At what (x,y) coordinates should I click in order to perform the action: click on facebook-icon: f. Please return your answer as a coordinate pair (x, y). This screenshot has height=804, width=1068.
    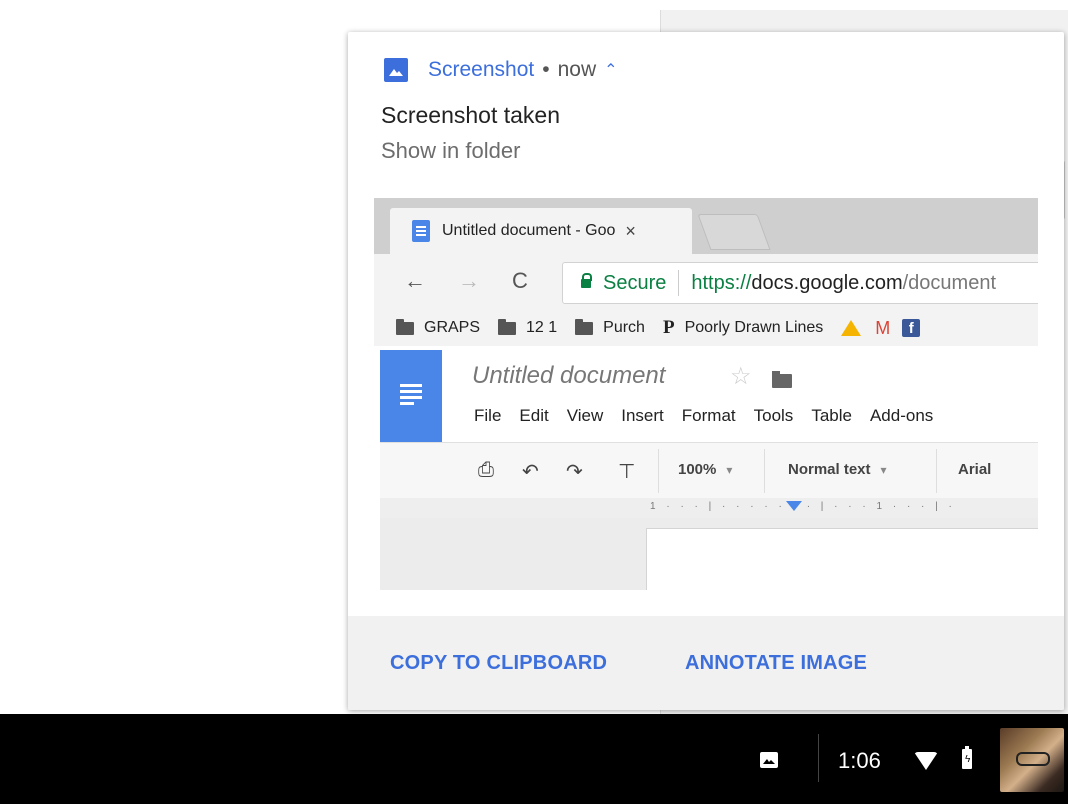
    Looking at the image, I should click on (911, 328).